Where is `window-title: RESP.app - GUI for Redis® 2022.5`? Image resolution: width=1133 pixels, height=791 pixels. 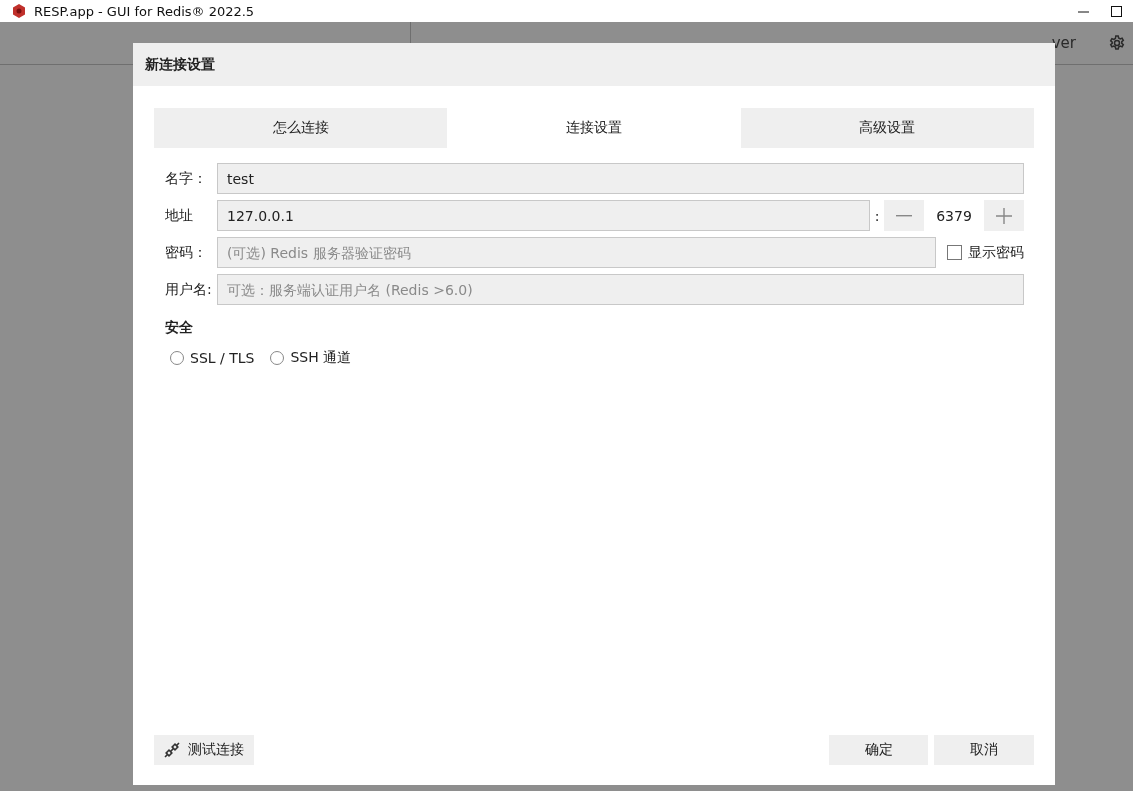 window-title: RESP.app - GUI for Redis® 2022.5 is located at coordinates (145, 11).